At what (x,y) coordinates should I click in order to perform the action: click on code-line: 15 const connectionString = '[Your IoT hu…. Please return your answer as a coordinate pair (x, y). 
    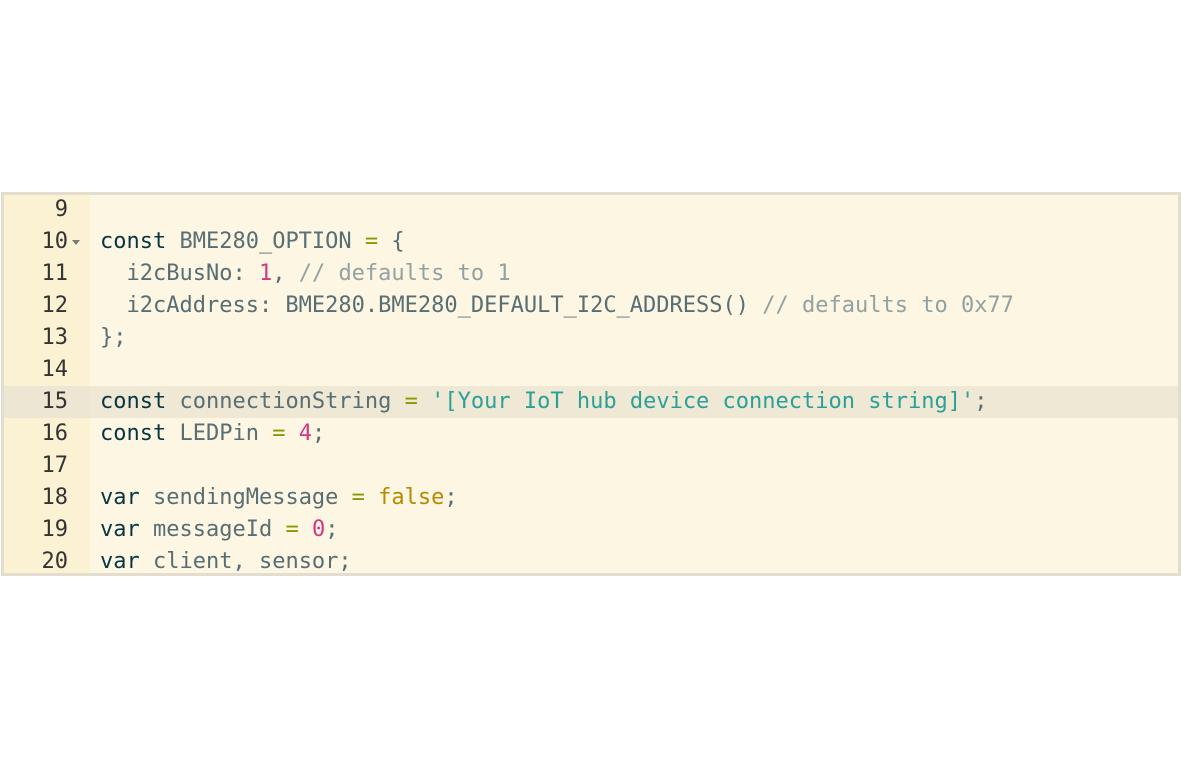
    Looking at the image, I should click on (591, 402).